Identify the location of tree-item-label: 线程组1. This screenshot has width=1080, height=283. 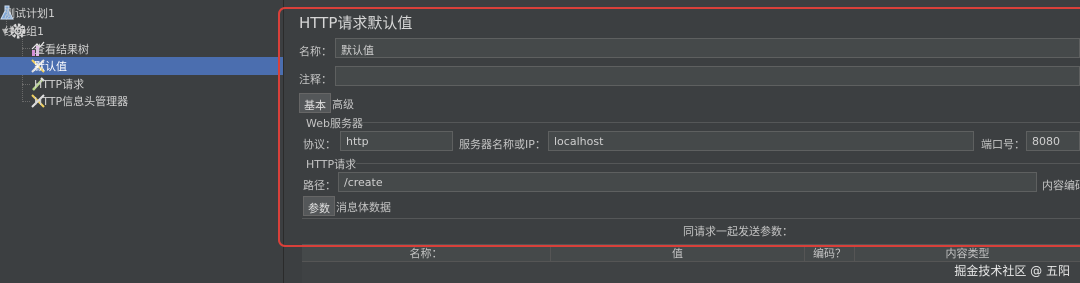
(24, 31).